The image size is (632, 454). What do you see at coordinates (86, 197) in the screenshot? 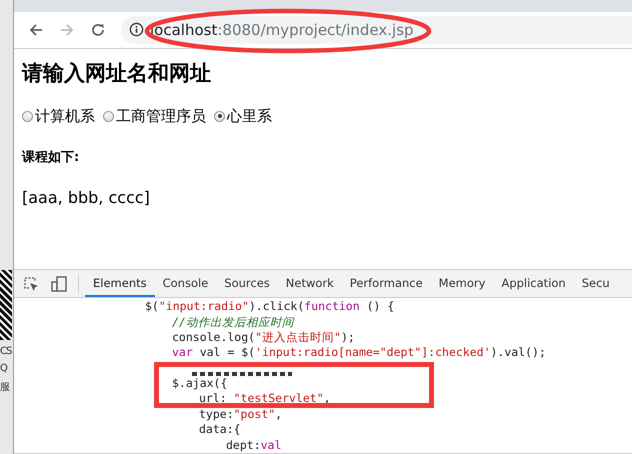
I see `courses-text: [aaa, bbb, cccc]` at bounding box center [86, 197].